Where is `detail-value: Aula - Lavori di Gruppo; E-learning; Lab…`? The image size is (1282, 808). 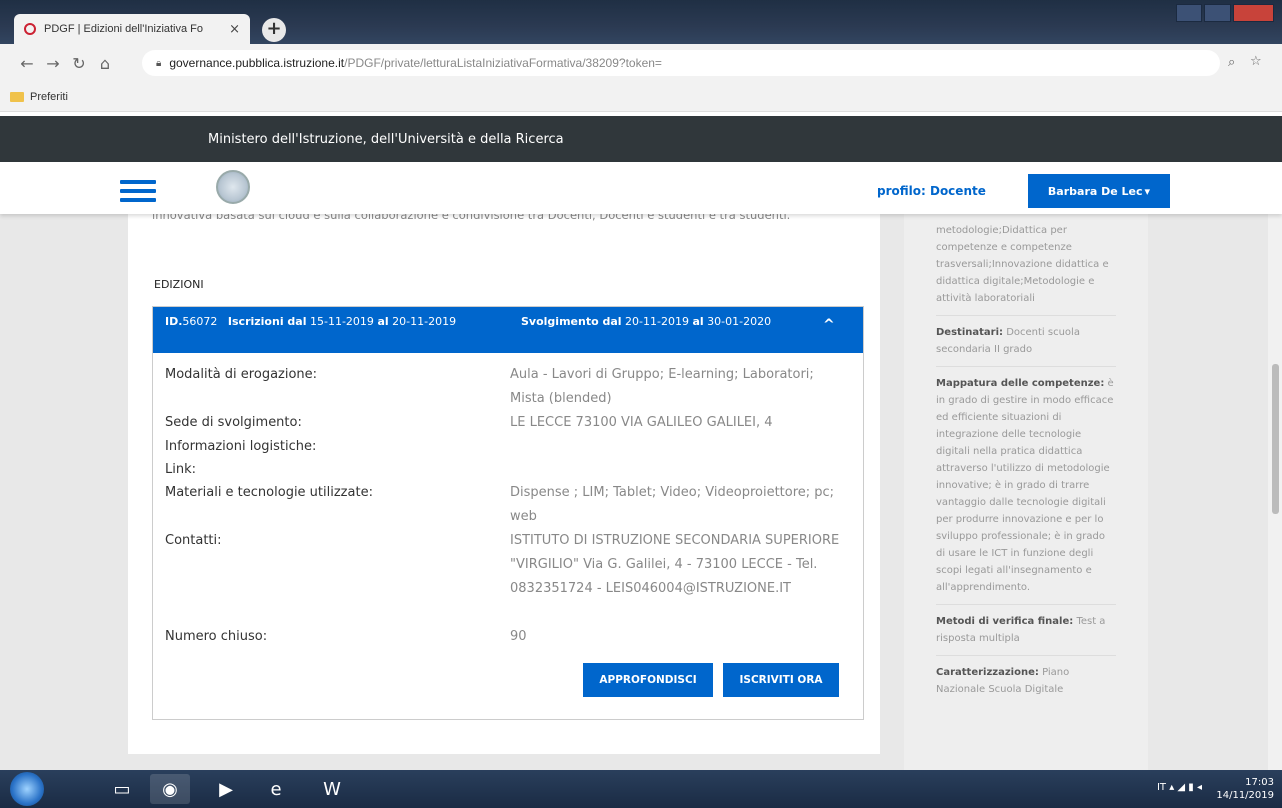
detail-value: Aula - Lavori di Gruppo; E-learning; Lab… is located at coordinates (662, 386).